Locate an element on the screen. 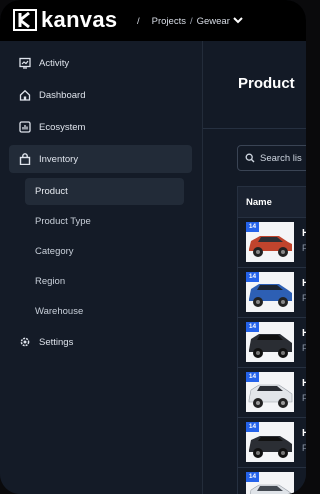 This screenshot has height=494, width=320. column-header-name: Name is located at coordinates (259, 202).